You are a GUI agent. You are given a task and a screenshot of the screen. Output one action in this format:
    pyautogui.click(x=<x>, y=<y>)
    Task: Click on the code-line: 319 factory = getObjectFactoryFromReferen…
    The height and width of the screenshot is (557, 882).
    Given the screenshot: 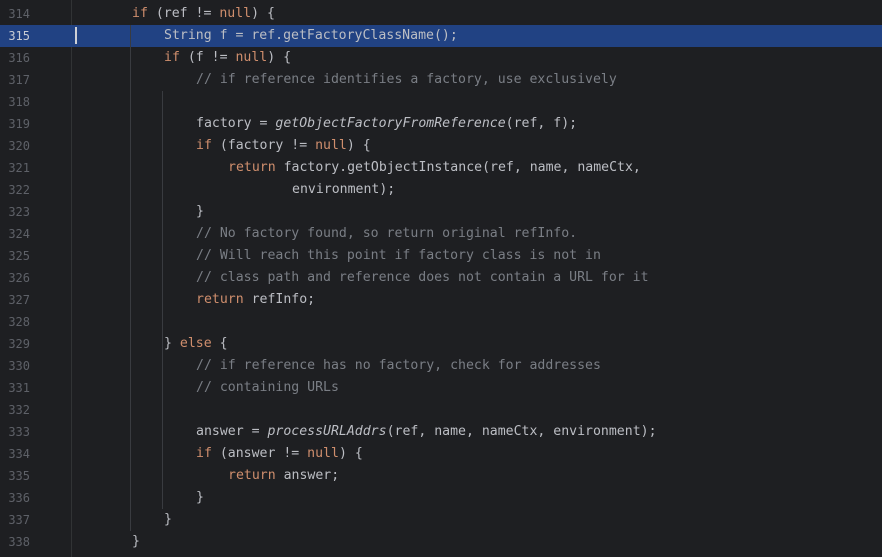 What is the action you would take?
    pyautogui.click(x=441, y=124)
    